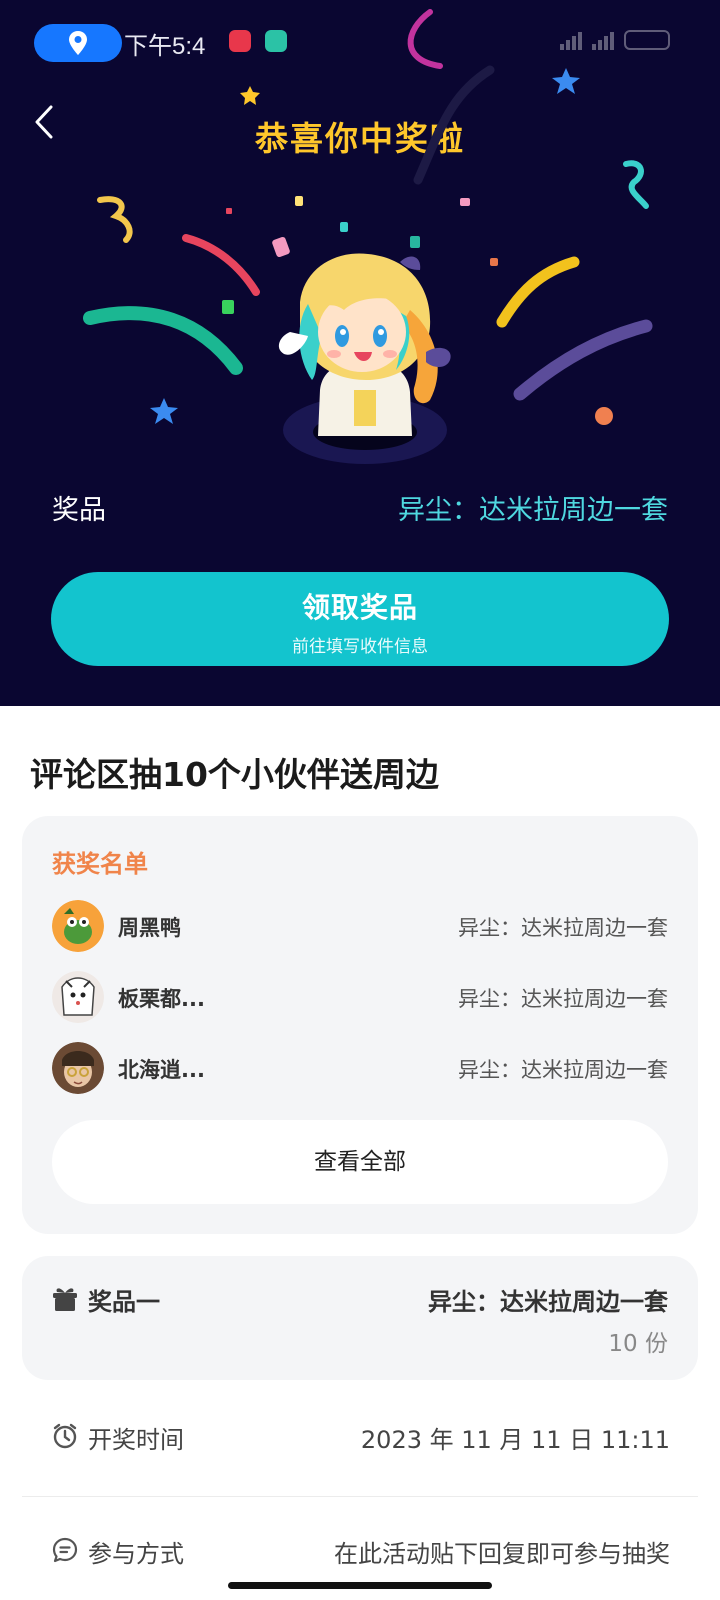 This screenshot has height=1600, width=720. I want to click on winner-row: 周黑鸭 异尘：达米拉周边一套, so click(360, 927).